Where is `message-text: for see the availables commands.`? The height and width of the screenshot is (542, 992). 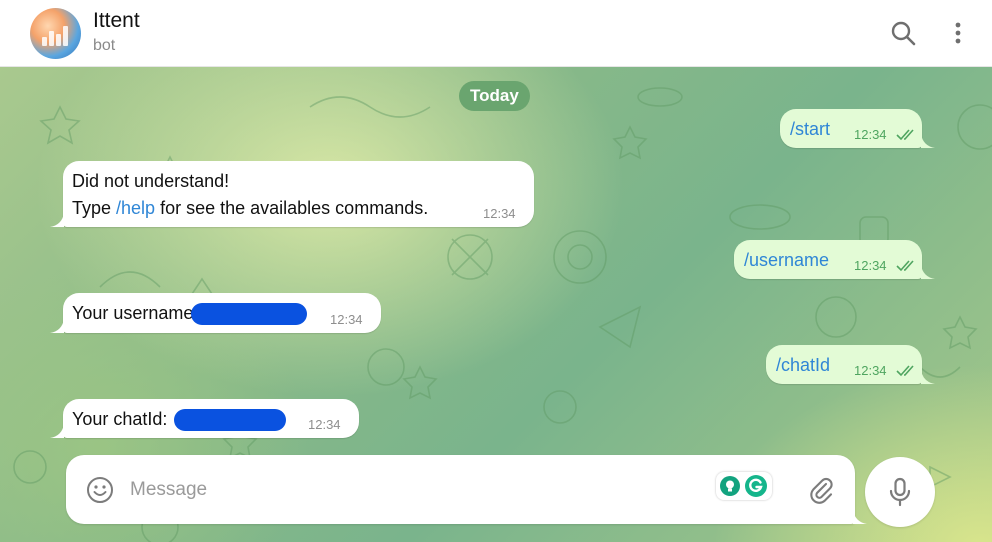
message-text: for see the availables commands. is located at coordinates (292, 208).